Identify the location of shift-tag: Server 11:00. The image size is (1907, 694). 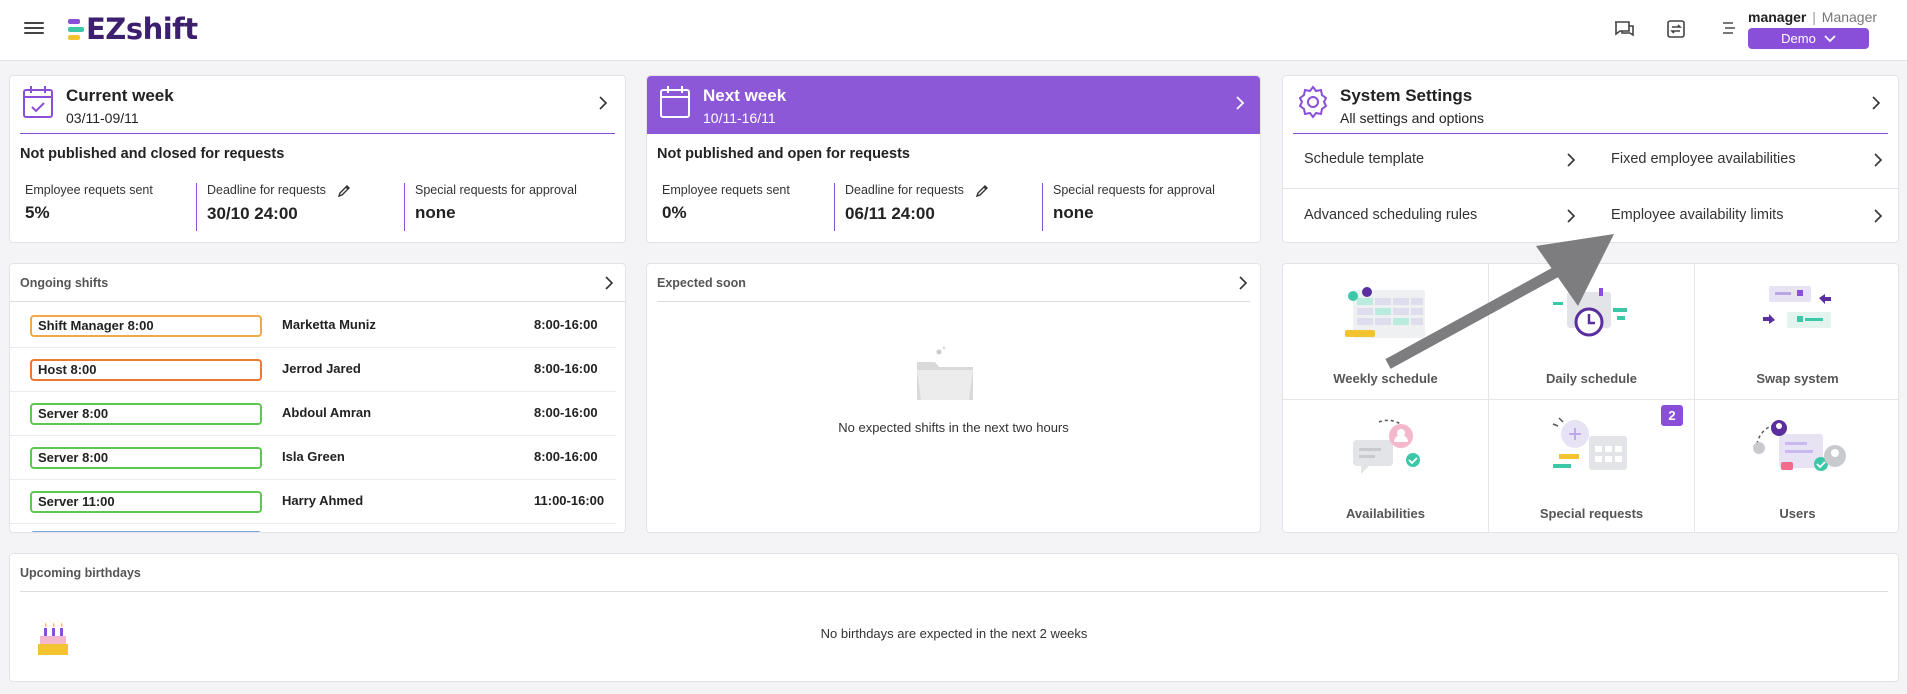
(146, 502).